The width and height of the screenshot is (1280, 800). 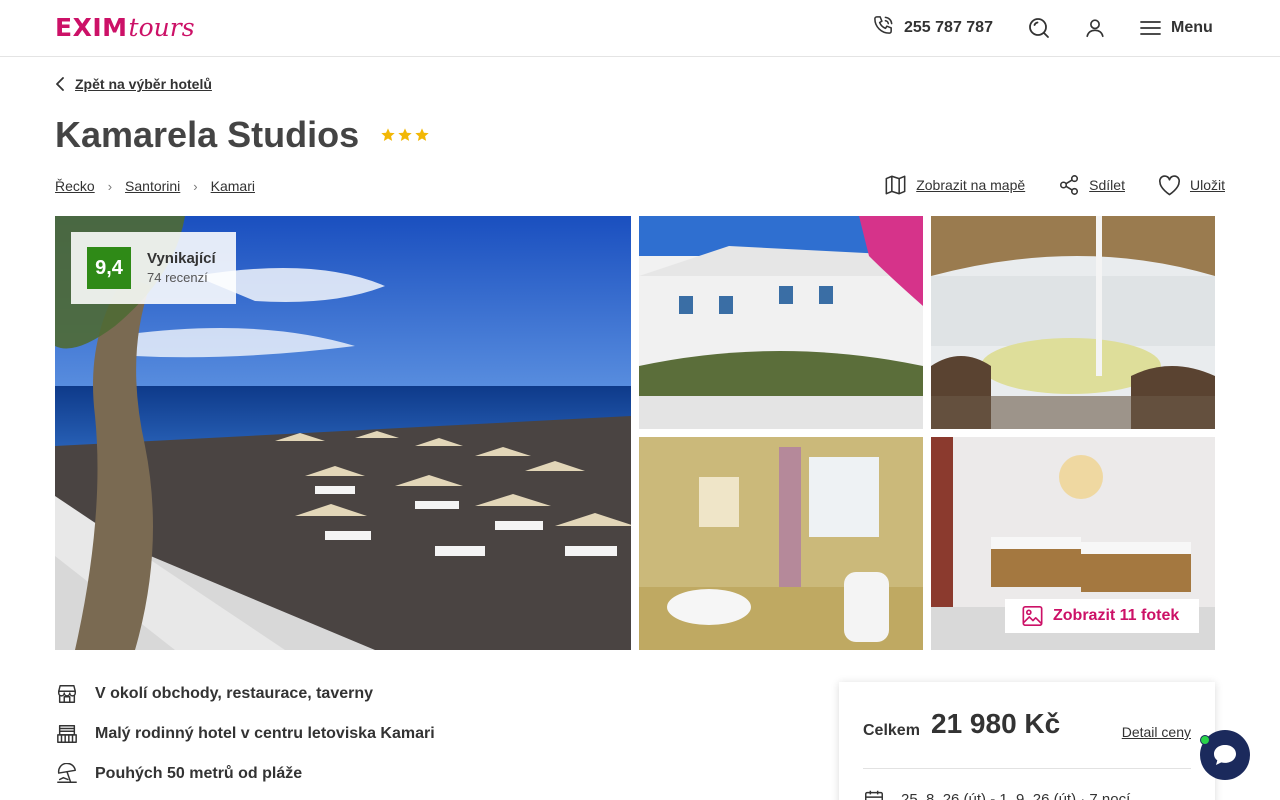 I want to click on feature-text: Pouhých 50 metrů od pláže, so click(x=199, y=773).